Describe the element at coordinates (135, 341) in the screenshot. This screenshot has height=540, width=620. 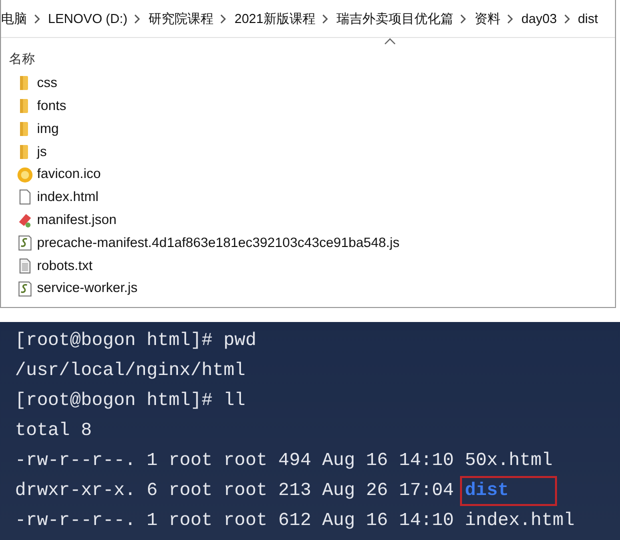
I see `terminal-line: [root@bogon html]# pwd` at that location.